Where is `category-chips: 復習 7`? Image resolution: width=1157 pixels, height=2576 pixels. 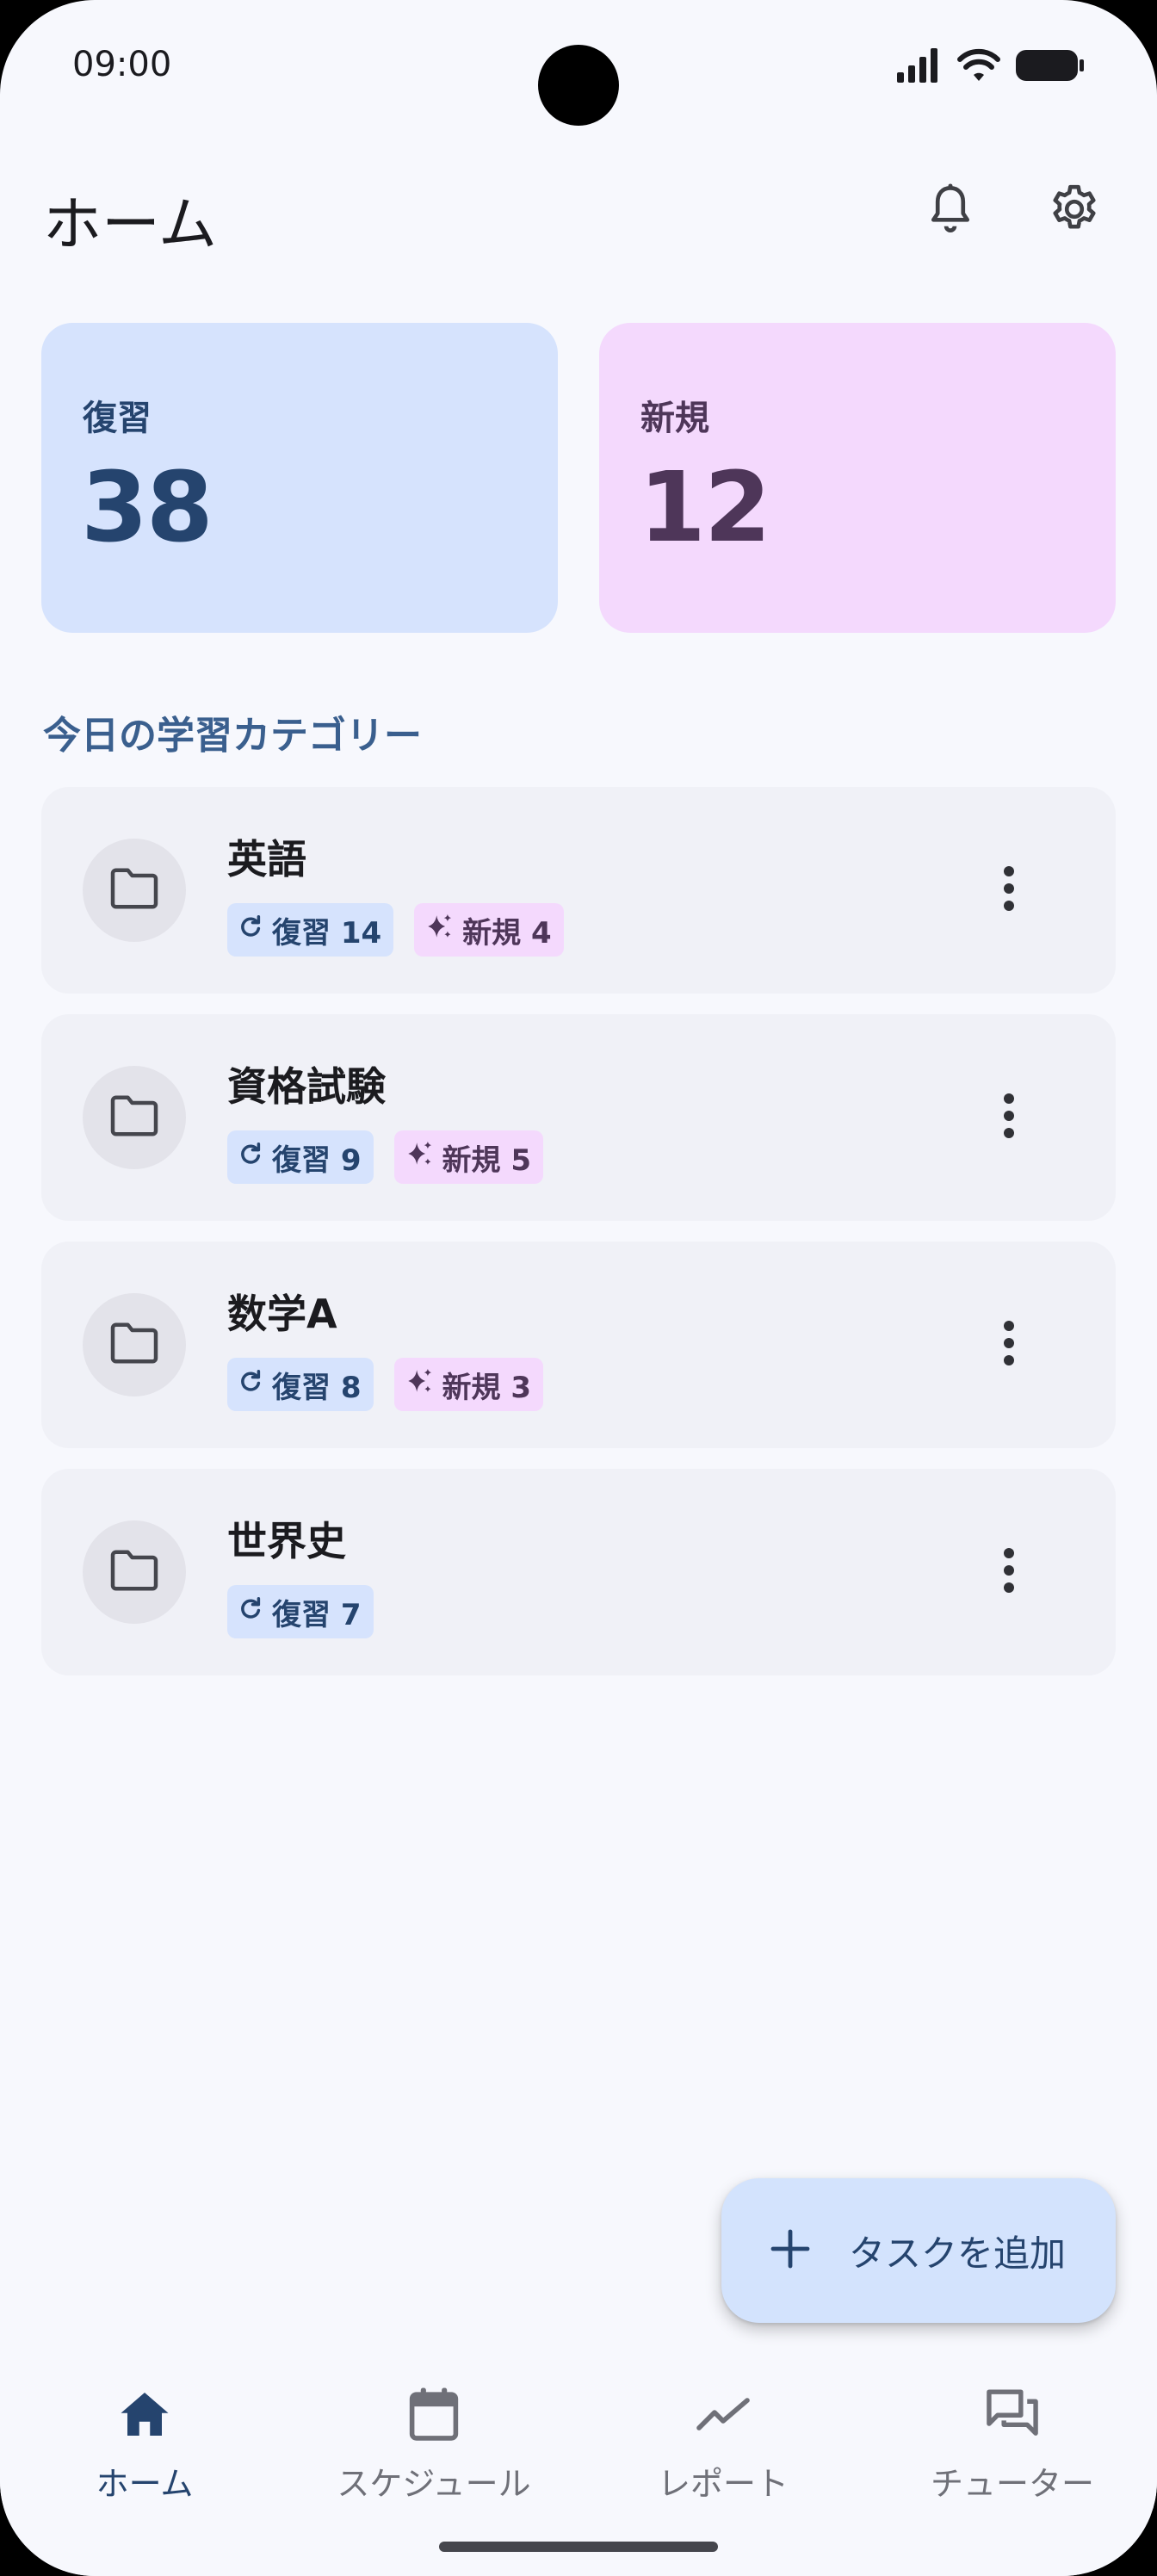 category-chips: 復習 7 is located at coordinates (300, 1612).